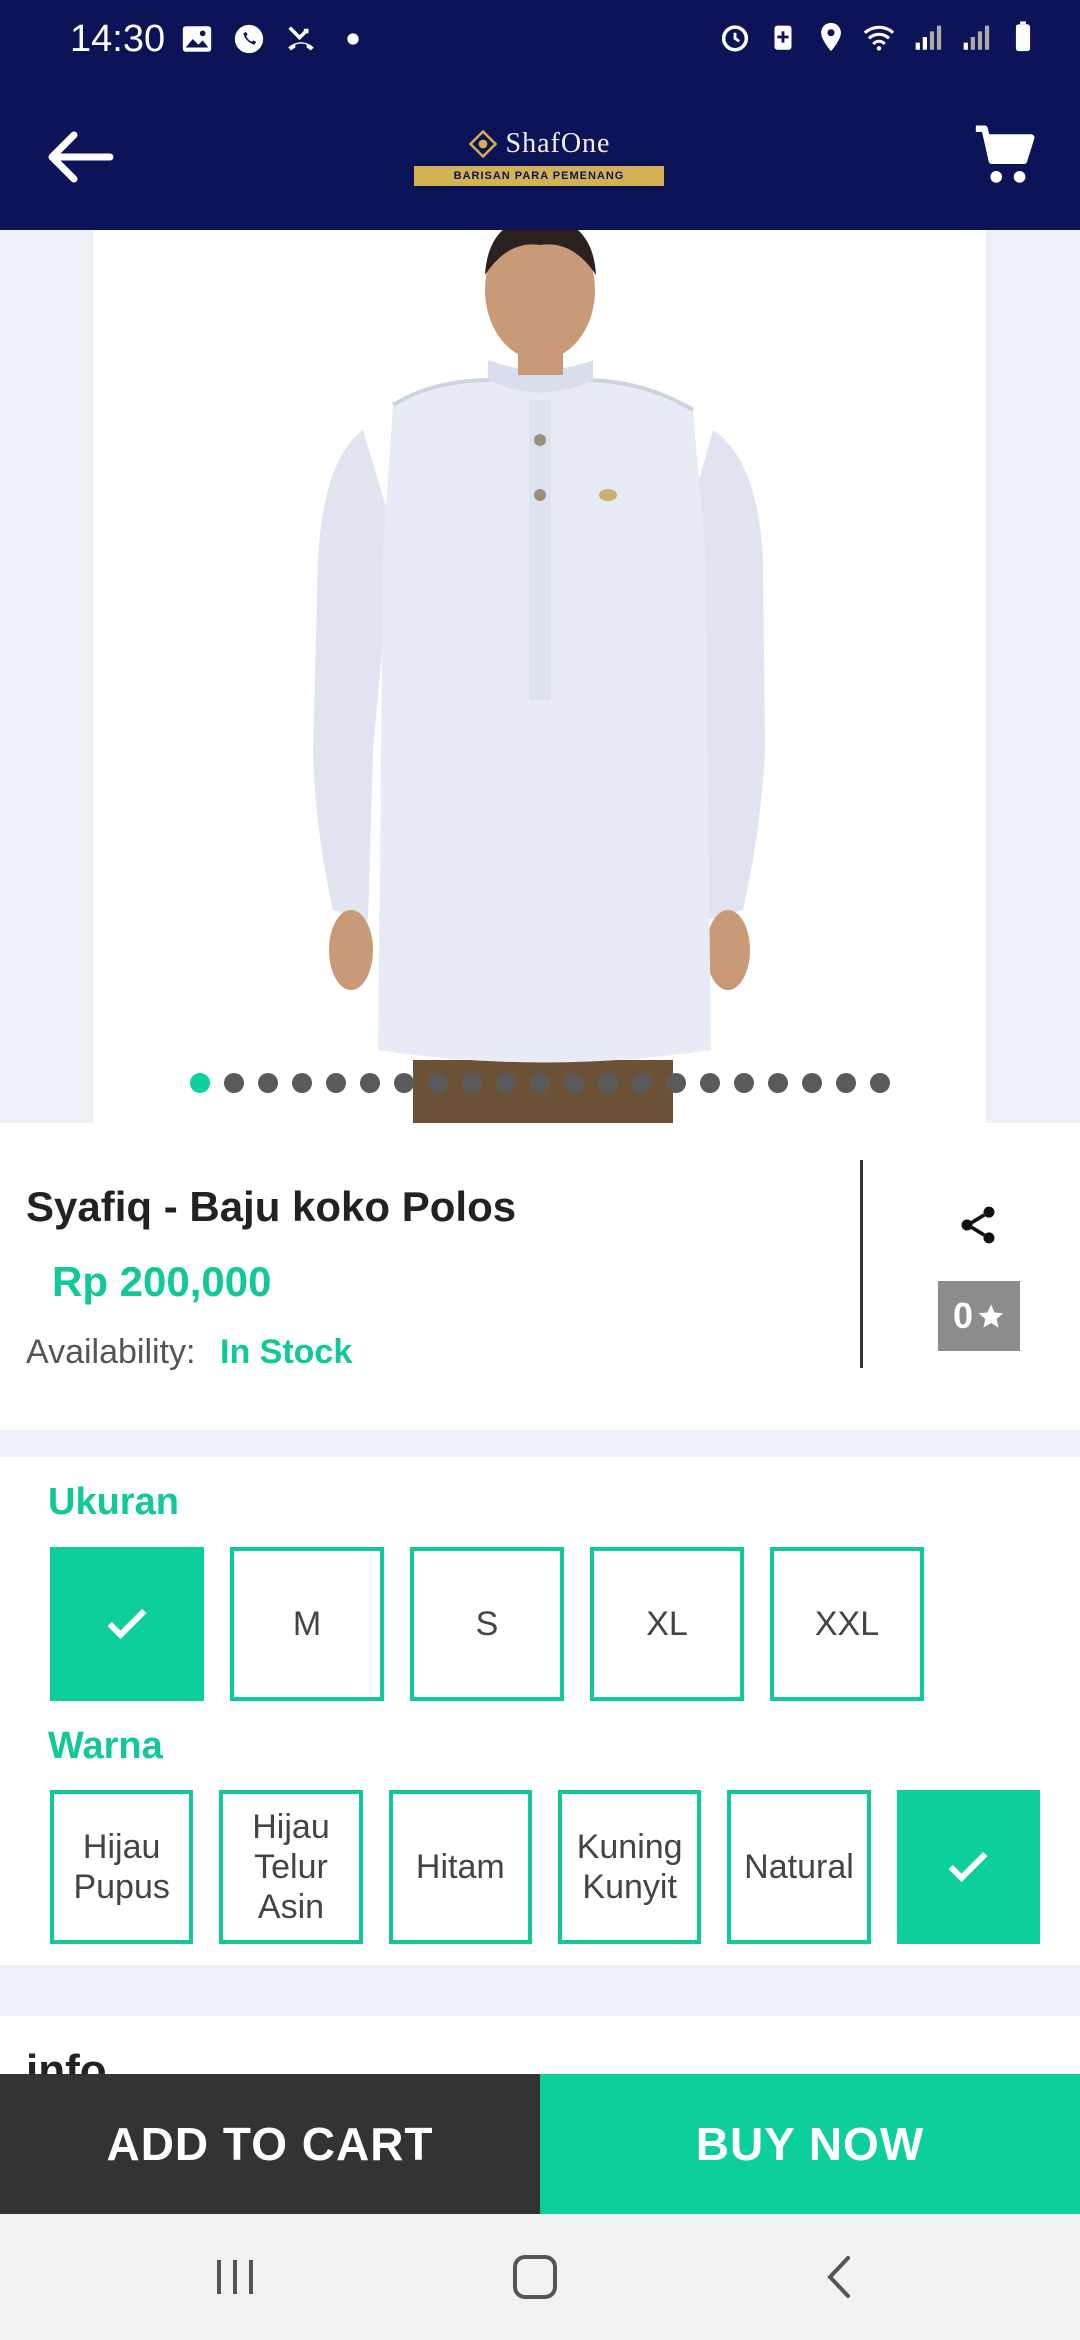 This screenshot has height=2340, width=1080. I want to click on add-to-cart-button: ADD TO CART, so click(270, 2144).